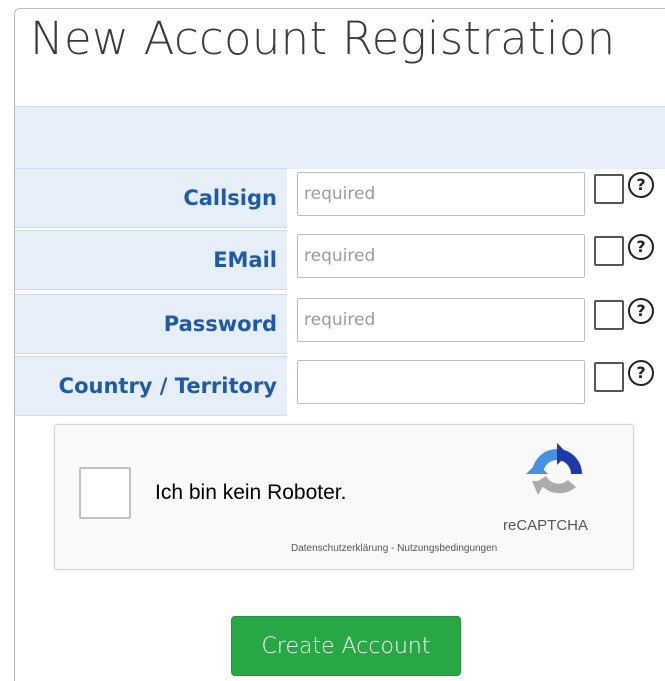  Describe the element at coordinates (151, 198) in the screenshot. I see `callsign-label: Callsign` at that location.